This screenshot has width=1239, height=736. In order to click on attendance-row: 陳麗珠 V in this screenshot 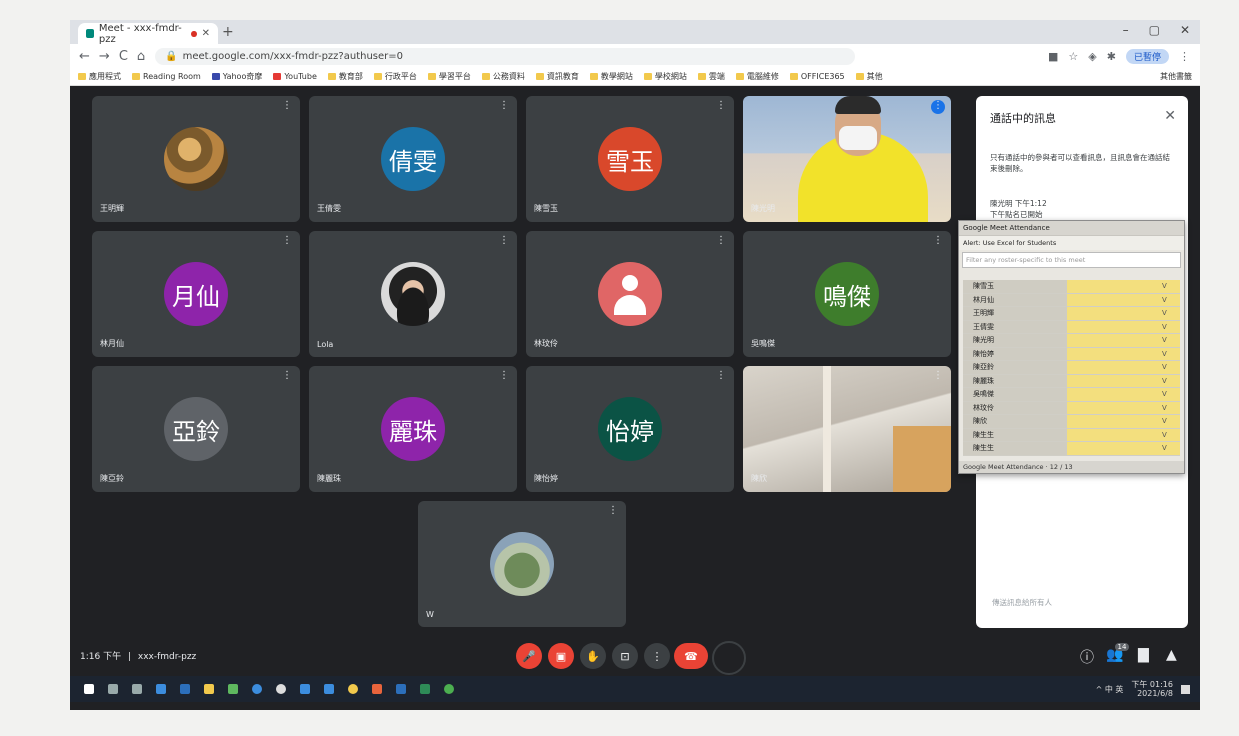, I will do `click(1071, 381)`.